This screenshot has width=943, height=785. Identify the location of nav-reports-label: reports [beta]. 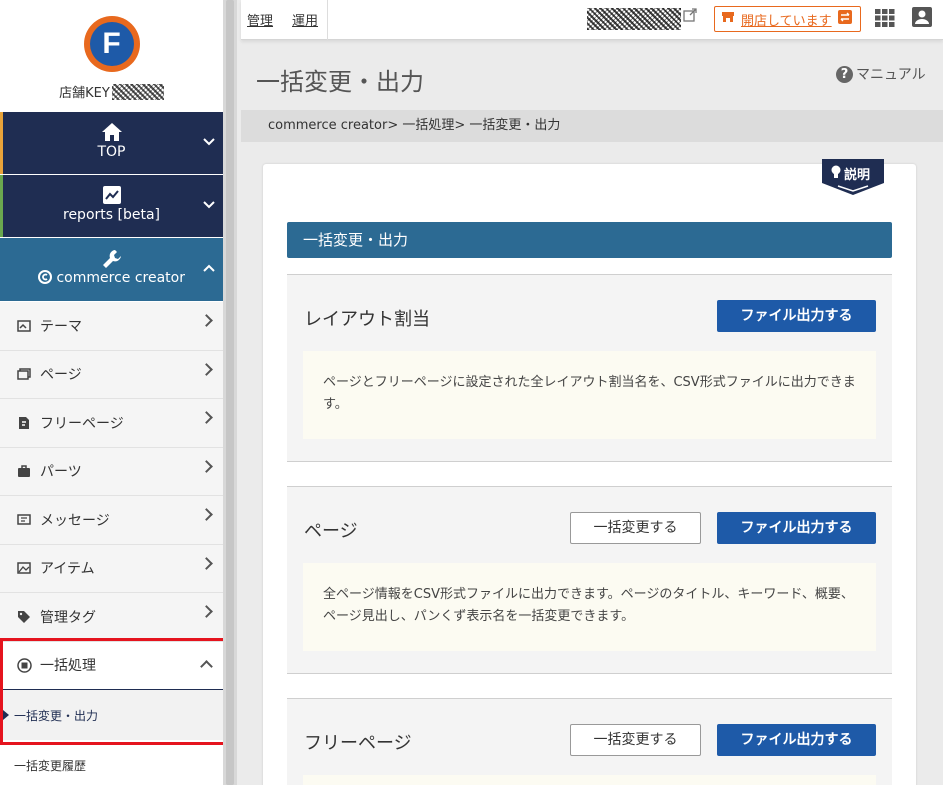
(111, 215).